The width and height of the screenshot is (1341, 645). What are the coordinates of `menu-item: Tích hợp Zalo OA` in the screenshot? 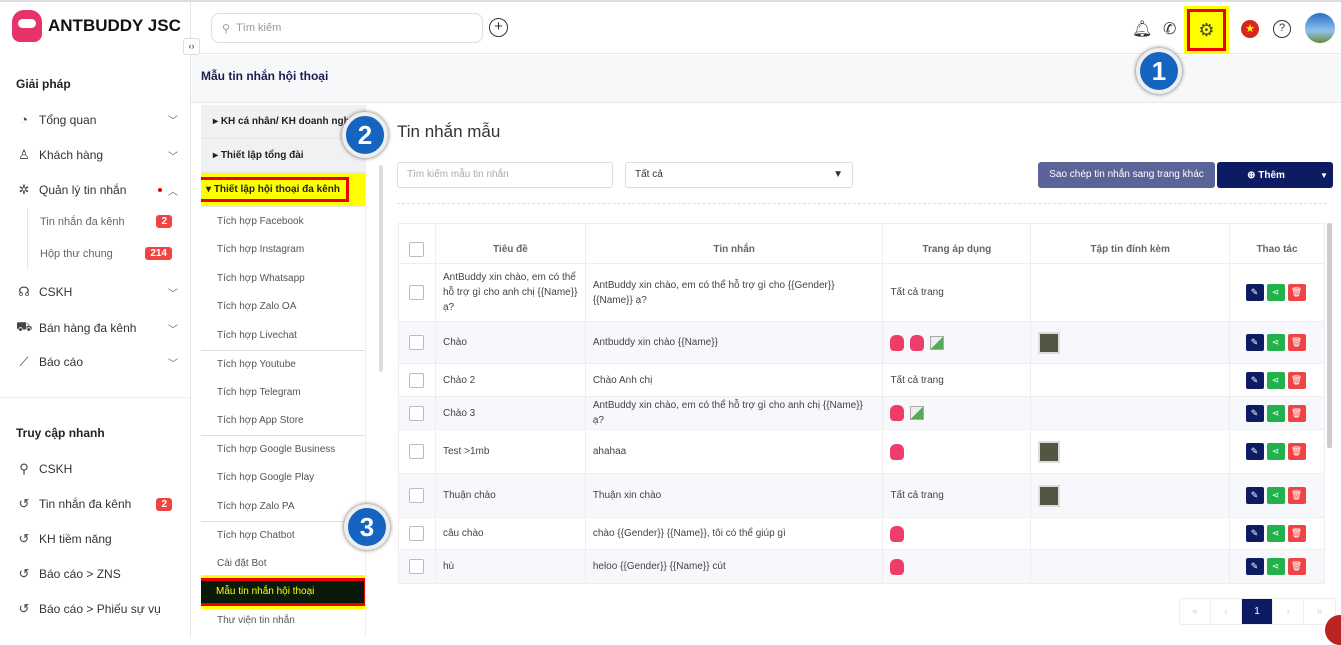 It's located at (283, 307).